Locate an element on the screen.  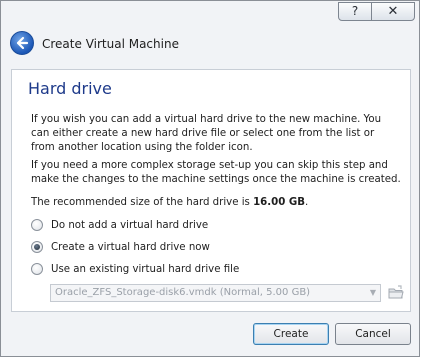
radio-create-disk: Create a virtual hard drive now is located at coordinates (120, 247).